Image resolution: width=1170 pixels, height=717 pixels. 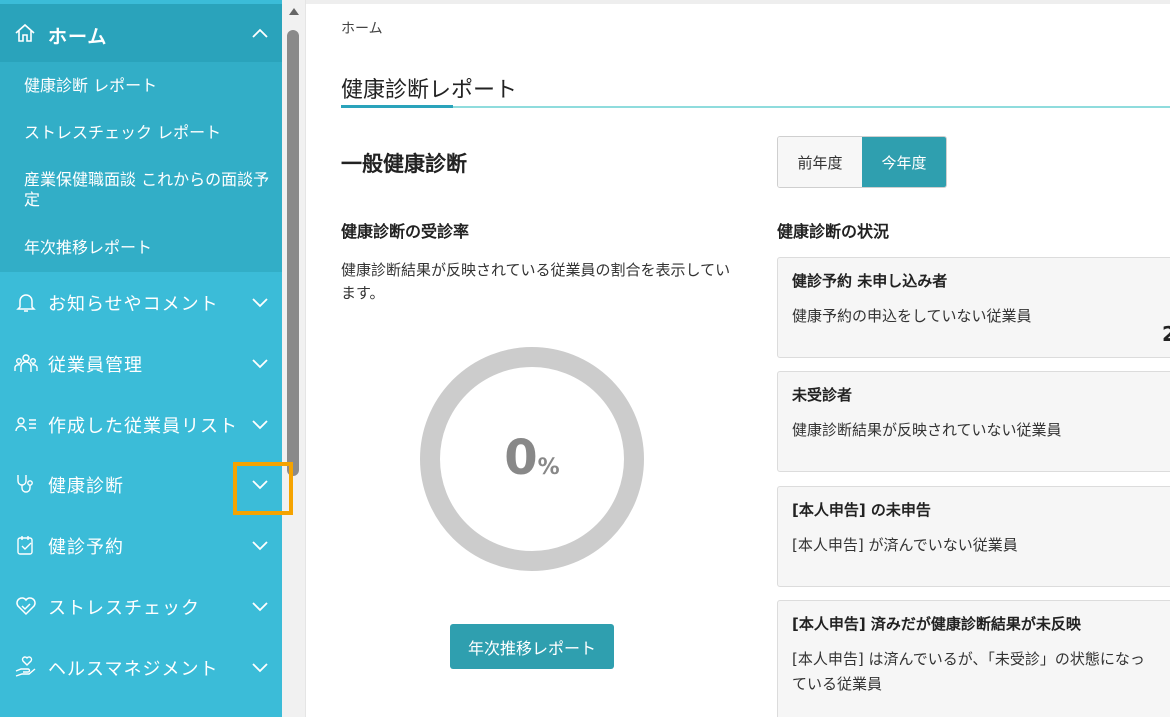 What do you see at coordinates (532, 646) in the screenshot?
I see `annual-report-button: 年次推移レポート` at bounding box center [532, 646].